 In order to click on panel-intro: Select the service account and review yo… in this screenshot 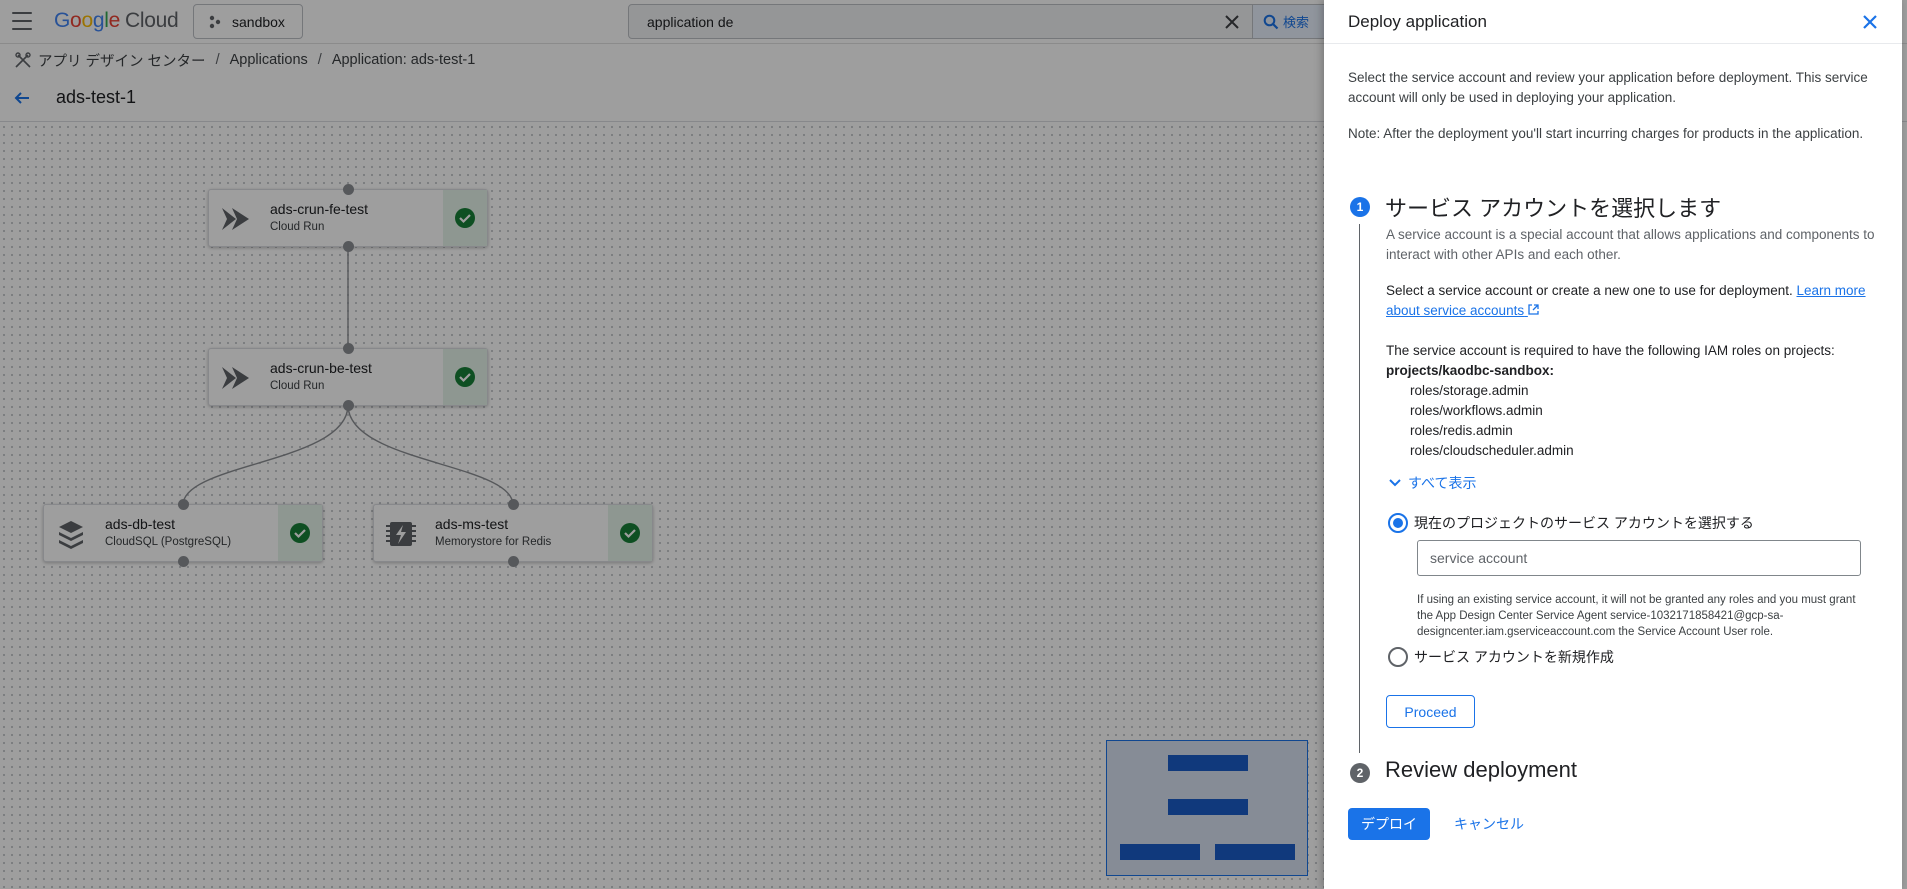, I will do `click(1608, 87)`.